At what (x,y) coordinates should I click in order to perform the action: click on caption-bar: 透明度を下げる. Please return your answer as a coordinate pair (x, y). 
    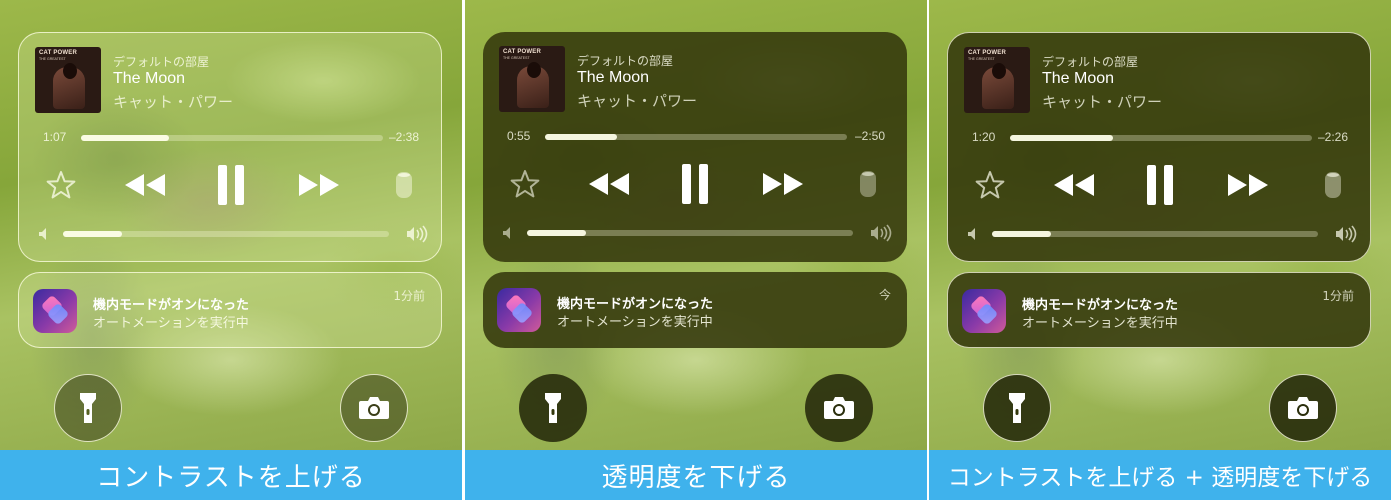
    Looking at the image, I should click on (696, 475).